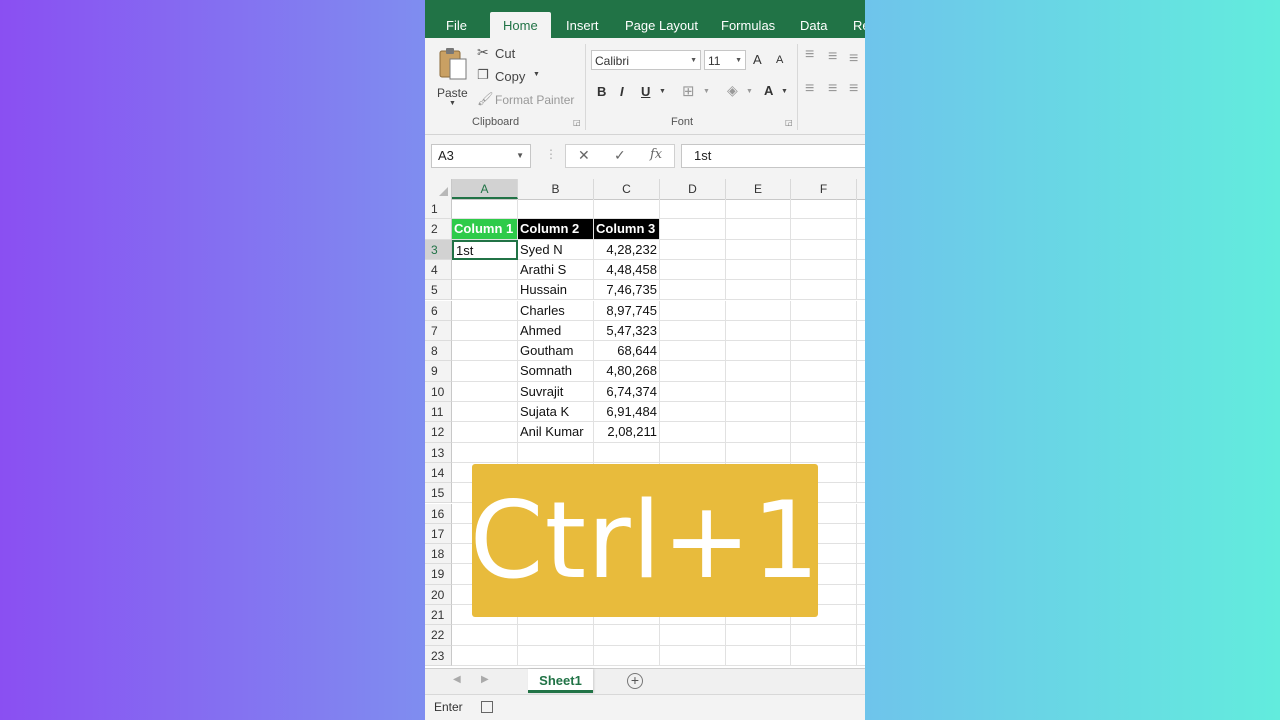 The width and height of the screenshot is (1280, 720). I want to click on column-header-f: F, so click(824, 189).